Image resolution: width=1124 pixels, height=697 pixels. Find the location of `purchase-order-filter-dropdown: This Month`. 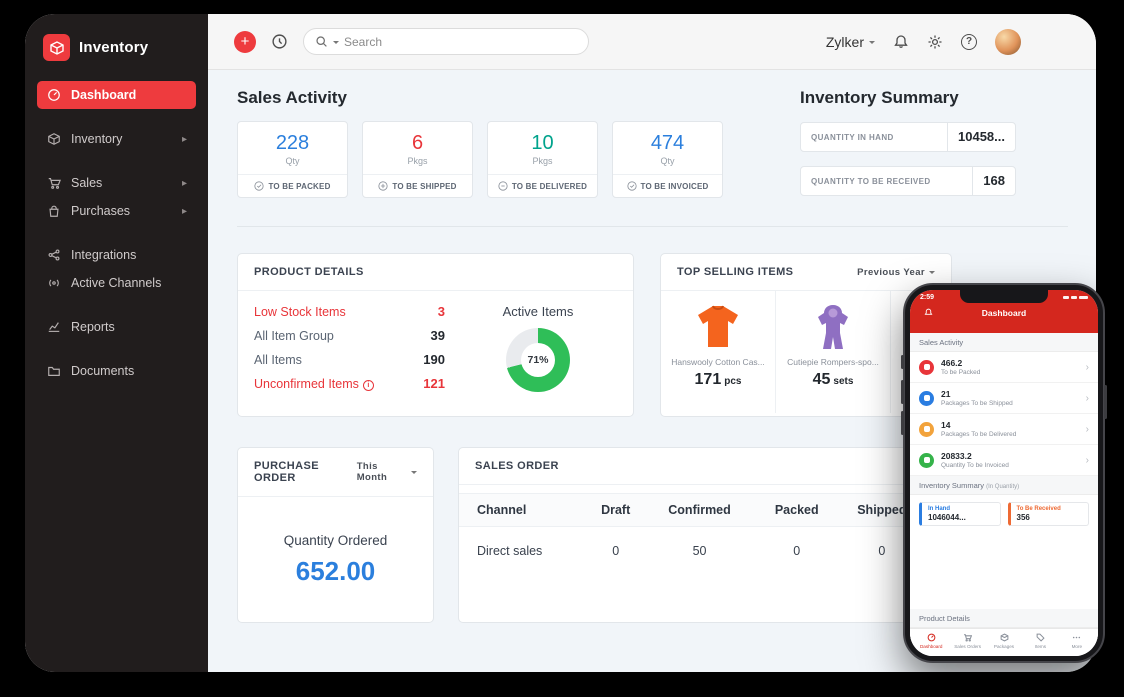

purchase-order-filter-dropdown: This Month is located at coordinates (387, 472).